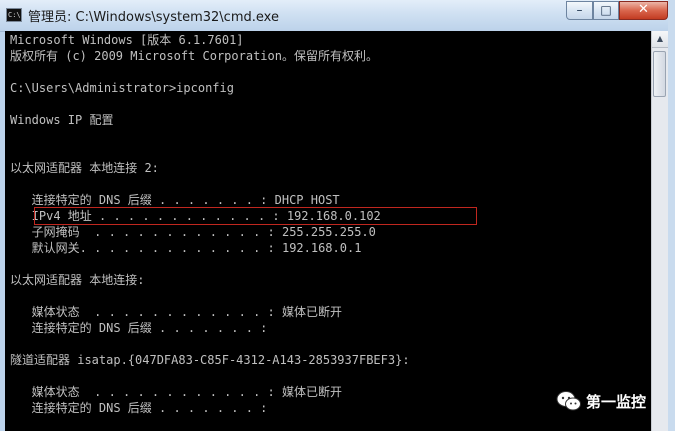 This screenshot has width=675, height=431. What do you see at coordinates (671, 215) in the screenshot?
I see `window-frame-edge` at bounding box center [671, 215].